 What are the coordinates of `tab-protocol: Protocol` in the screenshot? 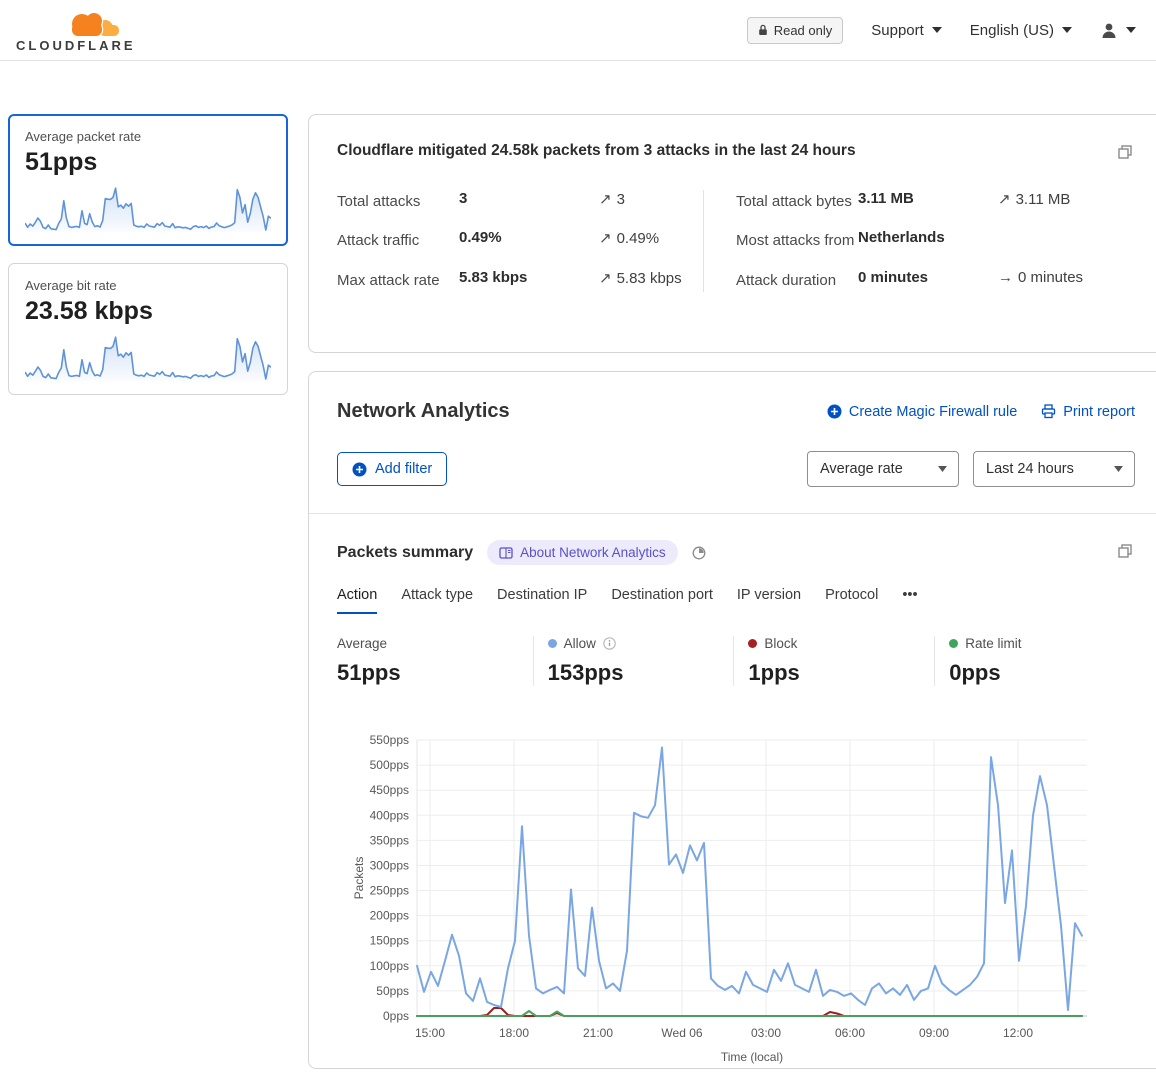 It's located at (851, 600).